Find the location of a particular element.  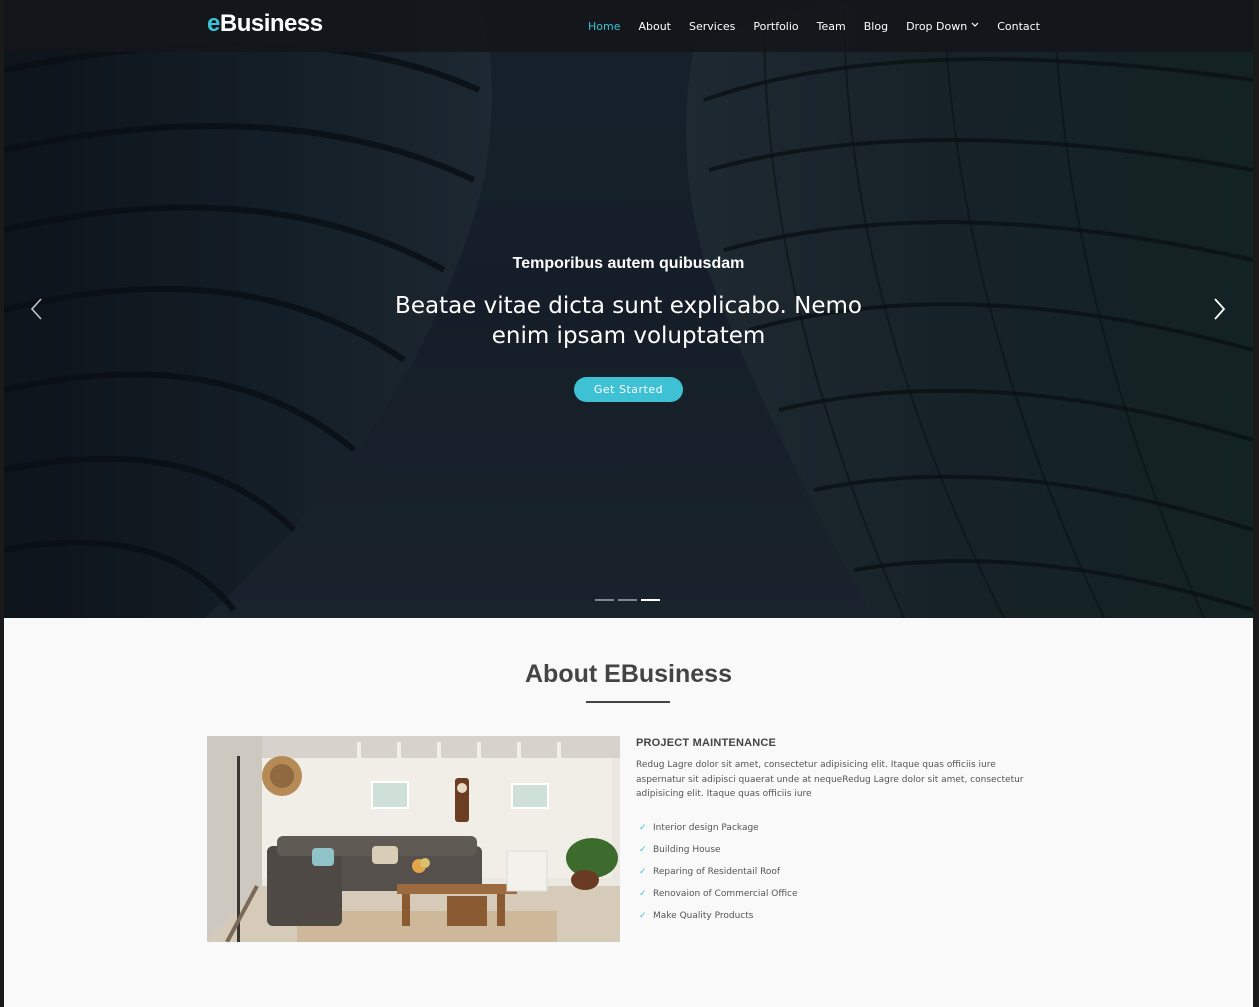

nav-item-portfolio: Portfolio is located at coordinates (775, 26).